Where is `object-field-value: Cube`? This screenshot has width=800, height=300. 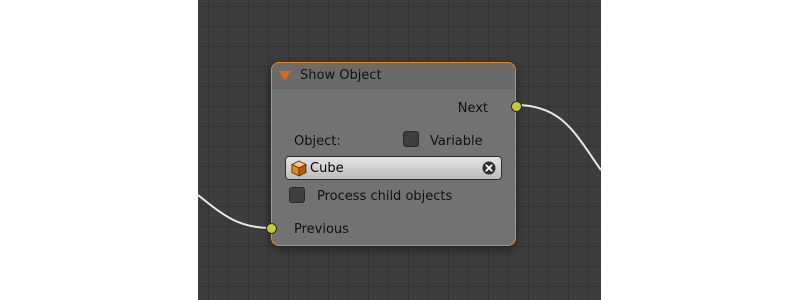 object-field-value: Cube is located at coordinates (327, 168).